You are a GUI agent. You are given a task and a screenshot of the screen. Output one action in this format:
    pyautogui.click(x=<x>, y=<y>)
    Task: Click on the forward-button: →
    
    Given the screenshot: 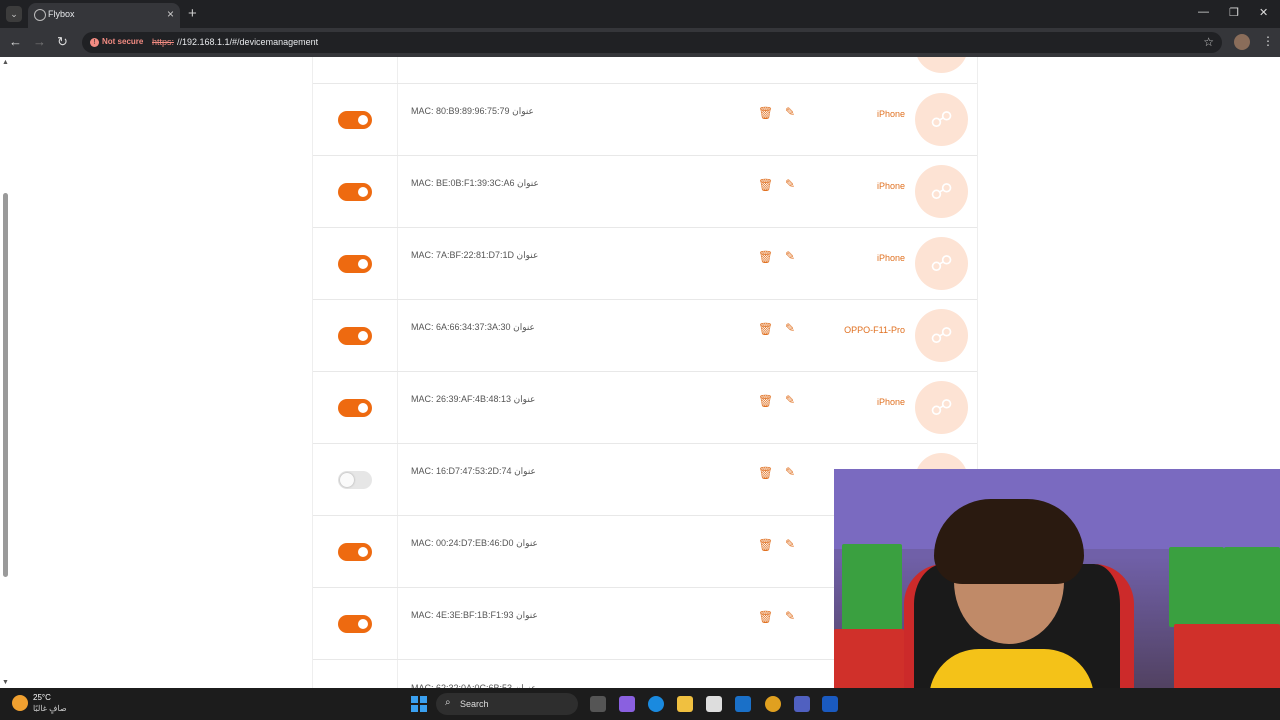 What is the action you would take?
    pyautogui.click(x=39, y=41)
    